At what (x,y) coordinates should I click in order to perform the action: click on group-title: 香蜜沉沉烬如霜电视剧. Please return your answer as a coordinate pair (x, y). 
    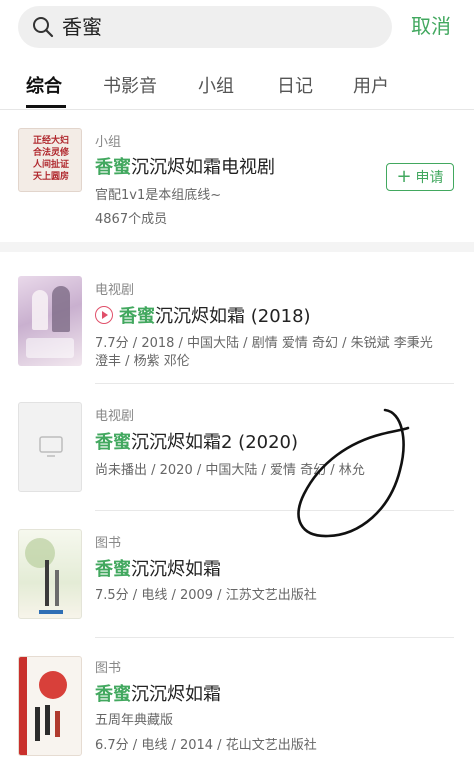
    Looking at the image, I should click on (185, 166).